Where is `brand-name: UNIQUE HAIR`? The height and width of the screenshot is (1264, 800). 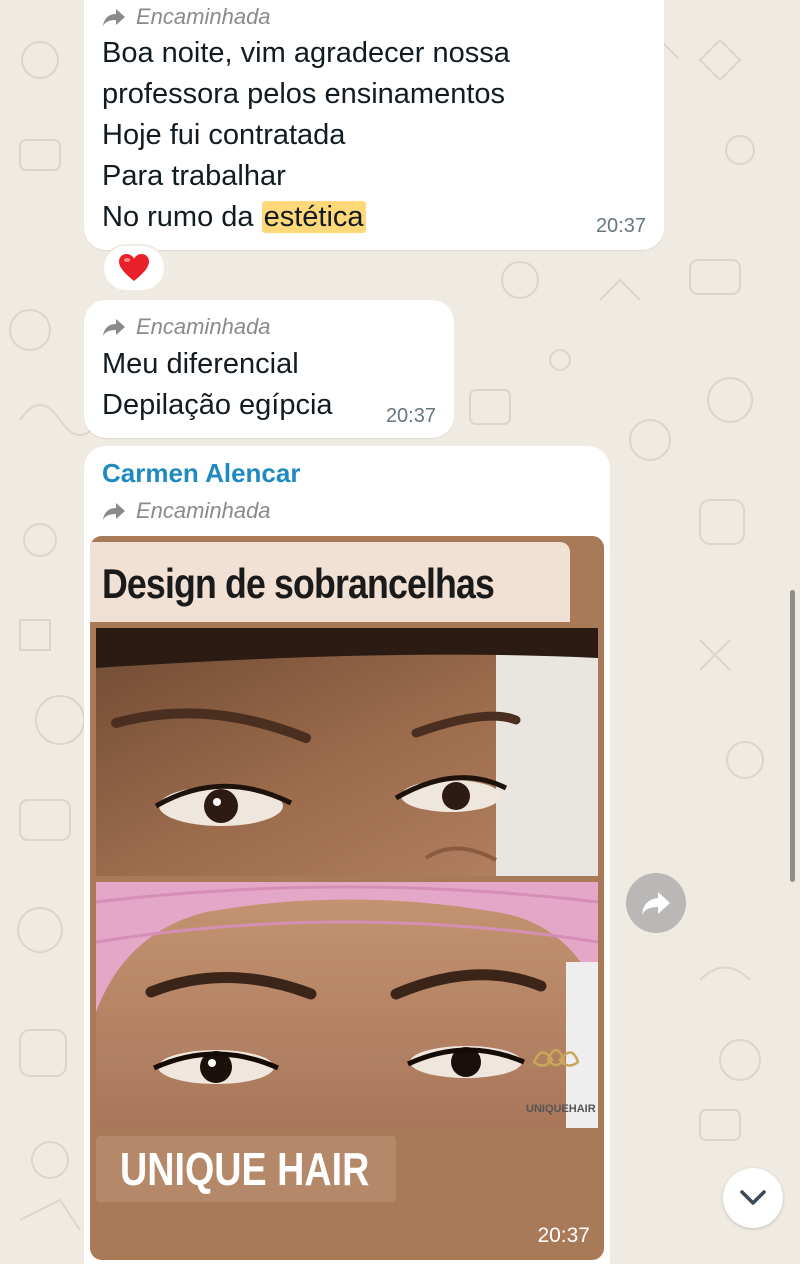 brand-name: UNIQUE HAIR is located at coordinates (245, 1169).